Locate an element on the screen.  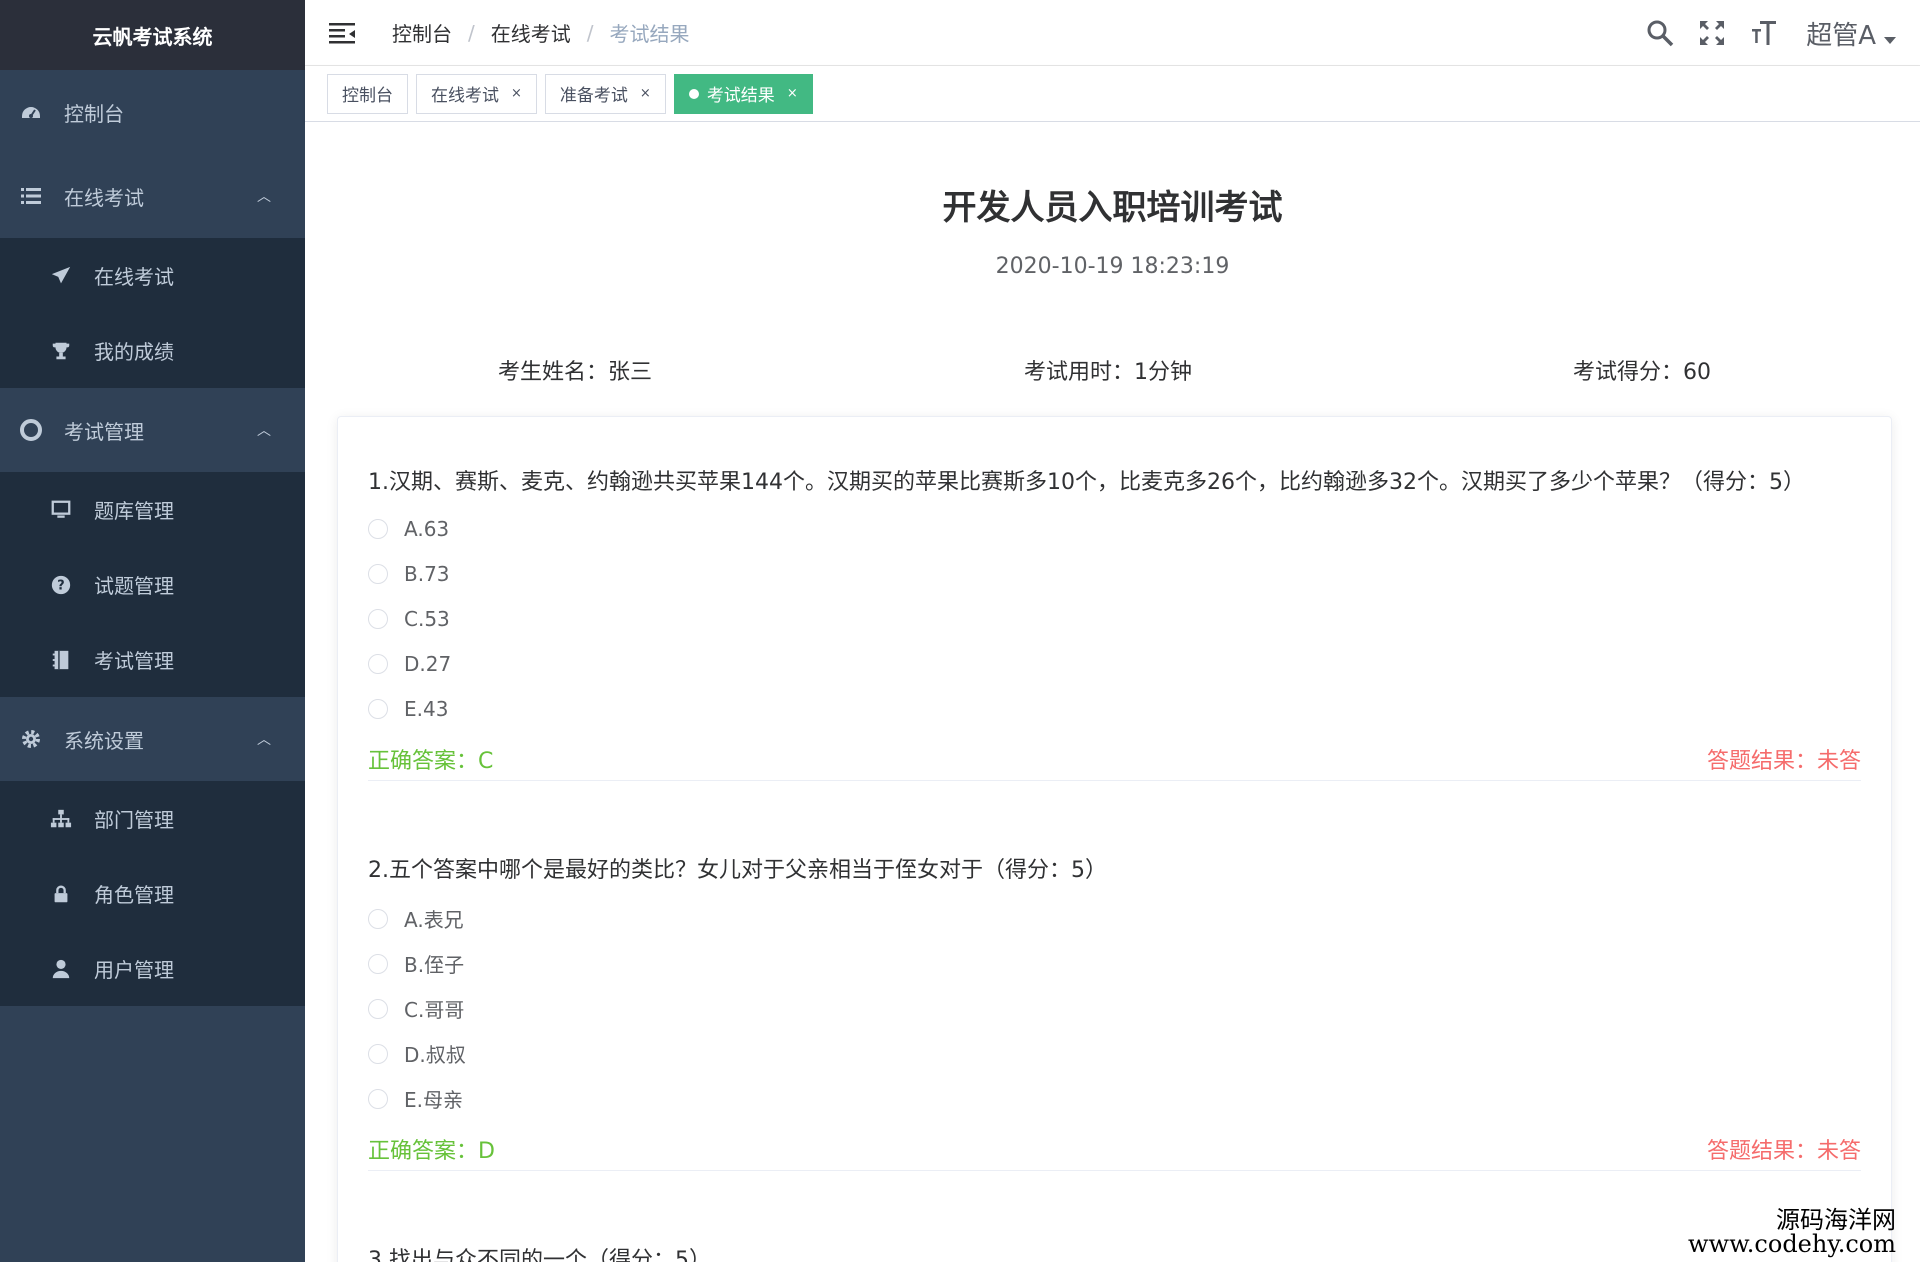
active-dot-icon is located at coordinates (693, 93).